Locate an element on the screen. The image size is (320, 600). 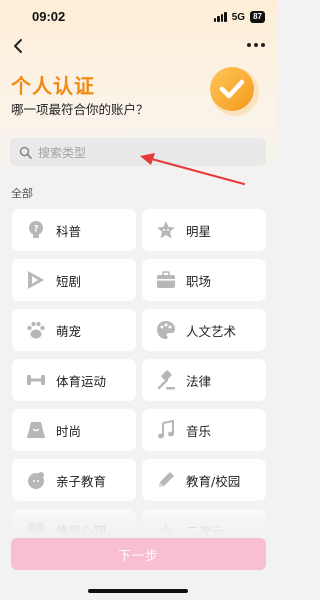
gavel-icon is located at coordinates (166, 380).